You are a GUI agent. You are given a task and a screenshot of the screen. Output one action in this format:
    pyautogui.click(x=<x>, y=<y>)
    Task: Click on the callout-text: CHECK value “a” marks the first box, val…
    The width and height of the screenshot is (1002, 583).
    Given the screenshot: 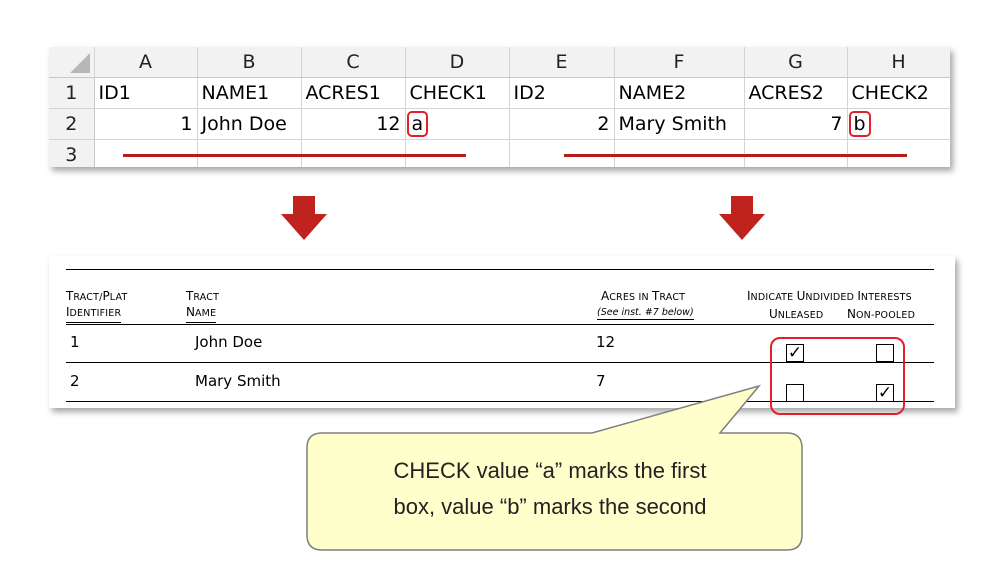 What is the action you would take?
    pyautogui.click(x=550, y=489)
    